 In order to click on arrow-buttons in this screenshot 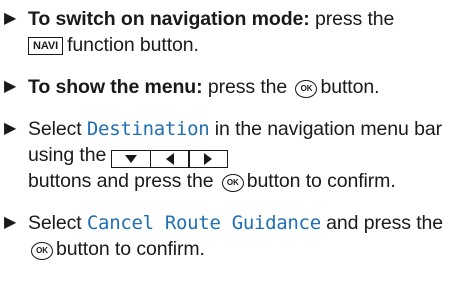, I will do `click(169, 159)`.